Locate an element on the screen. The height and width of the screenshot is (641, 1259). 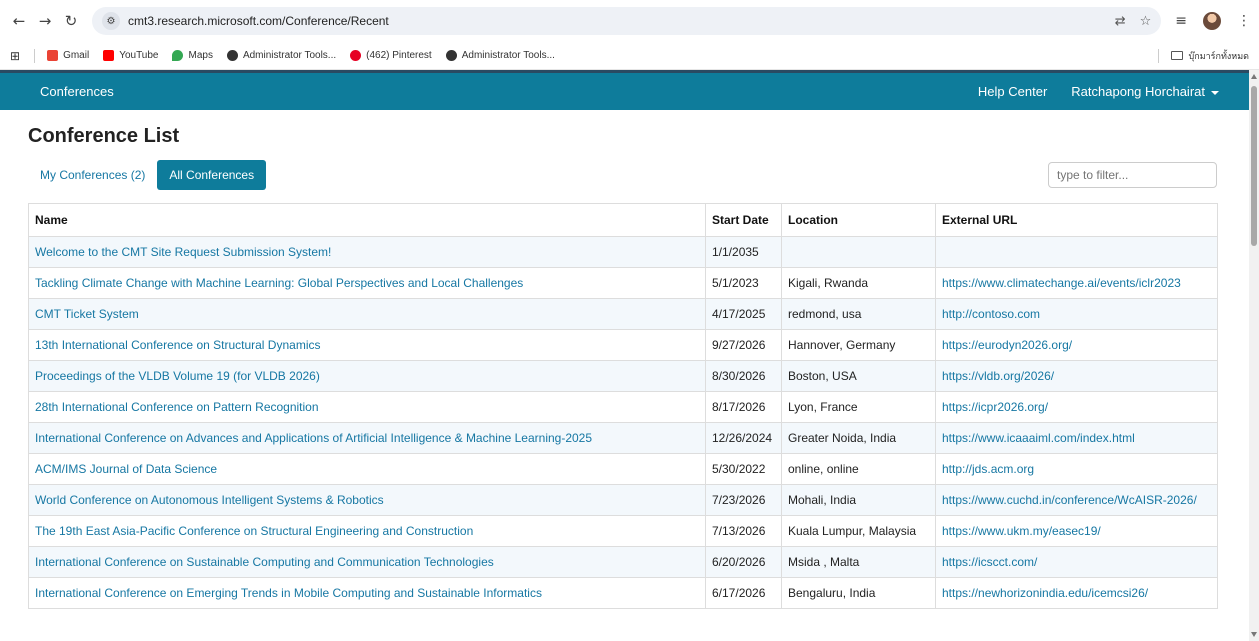
bookmark-youtube: YouTube is located at coordinates (130, 55).